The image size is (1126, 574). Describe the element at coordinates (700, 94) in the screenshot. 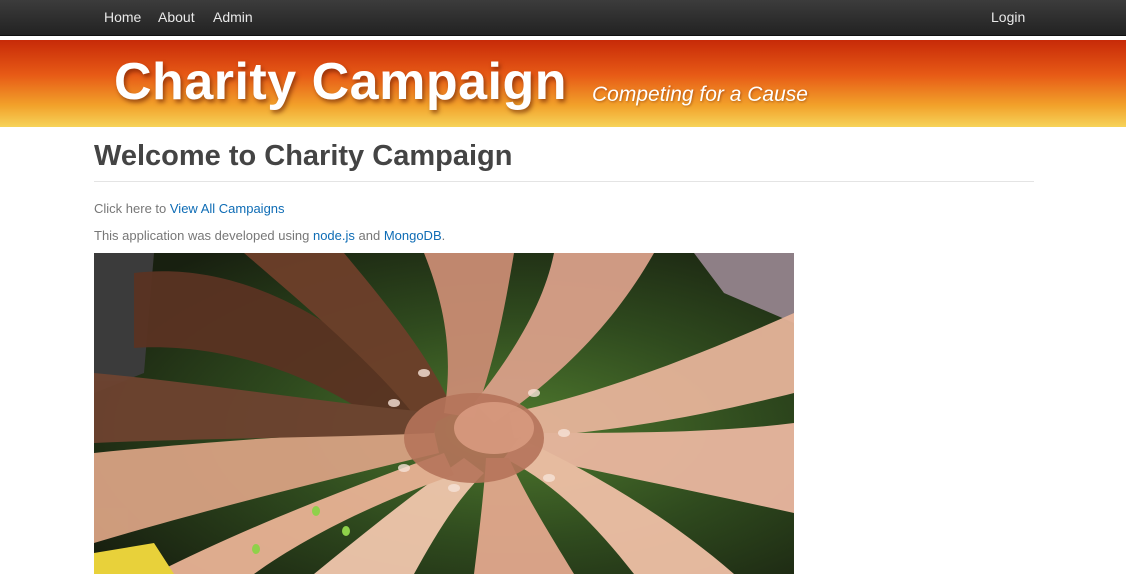

I see `site-tagline: Competing for a Cause` at that location.